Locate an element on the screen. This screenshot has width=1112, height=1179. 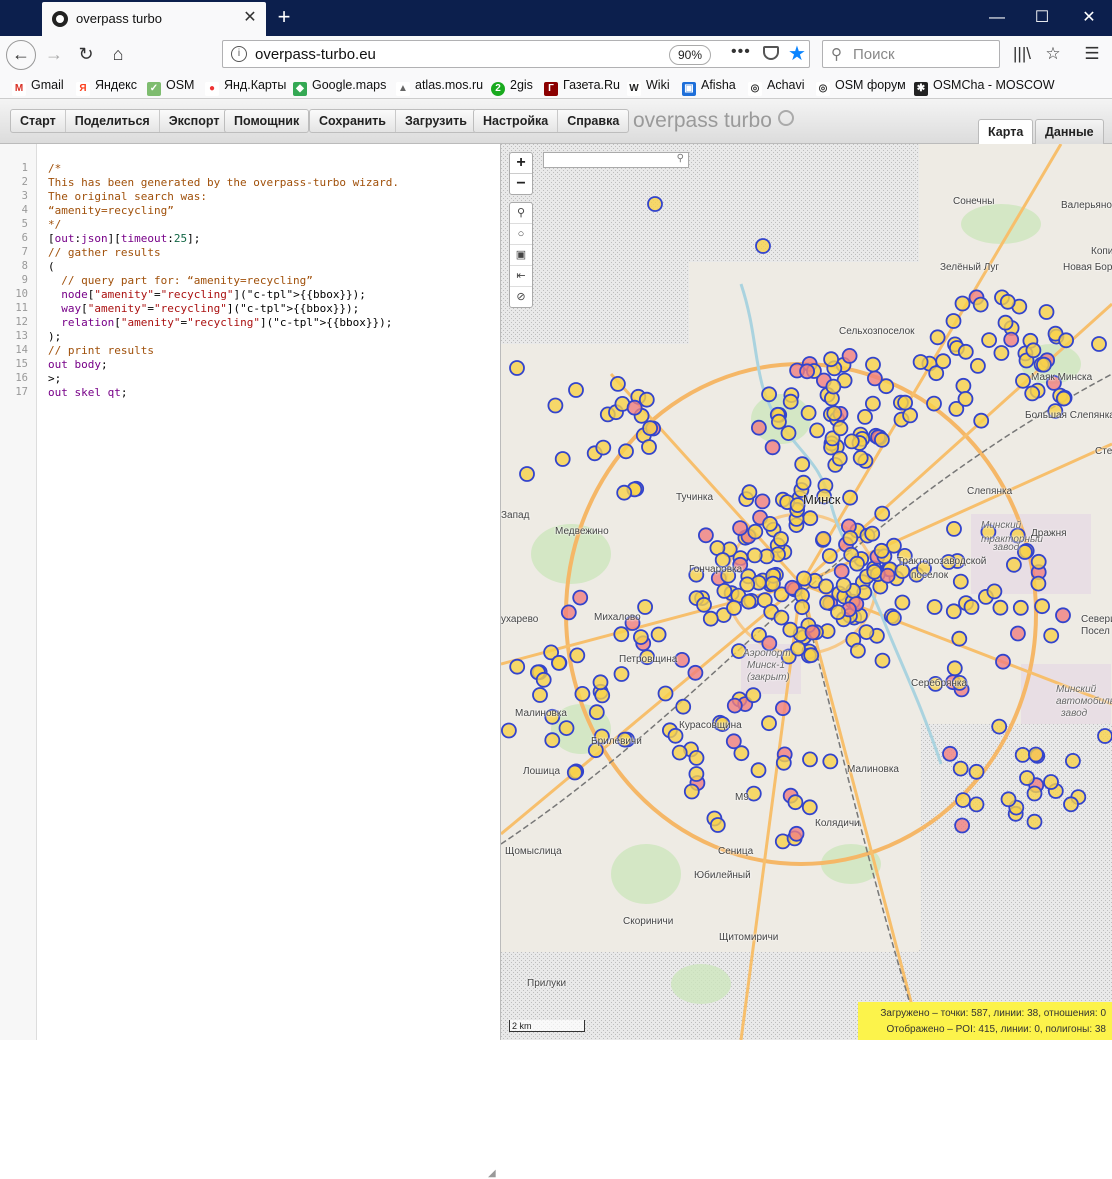
forward-button: → is located at coordinates (54, 54).